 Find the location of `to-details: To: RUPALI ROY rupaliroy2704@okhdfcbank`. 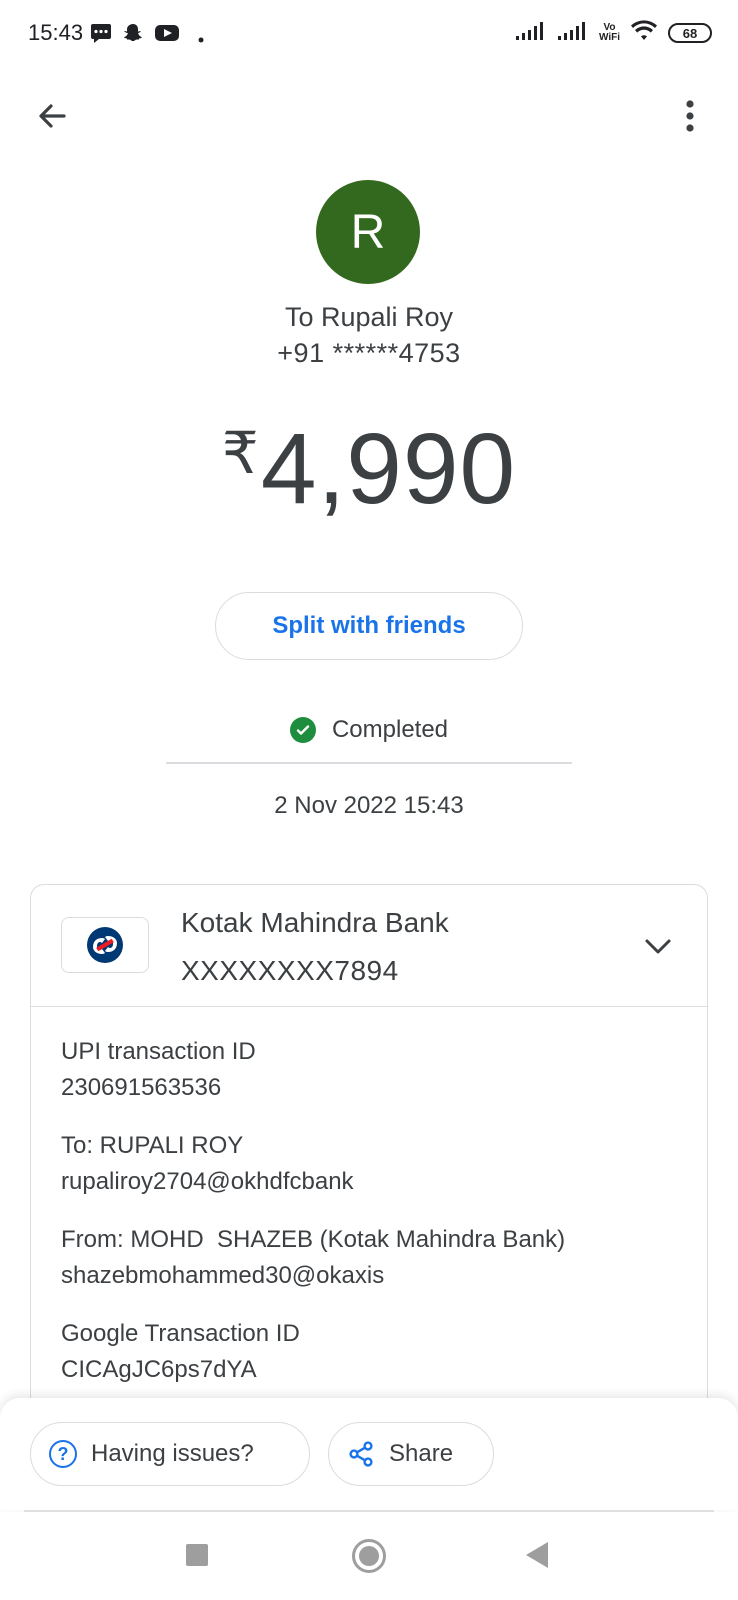

to-details: To: RUPALI ROY rupaliroy2704@okhdfcbank is located at coordinates (374, 1165).